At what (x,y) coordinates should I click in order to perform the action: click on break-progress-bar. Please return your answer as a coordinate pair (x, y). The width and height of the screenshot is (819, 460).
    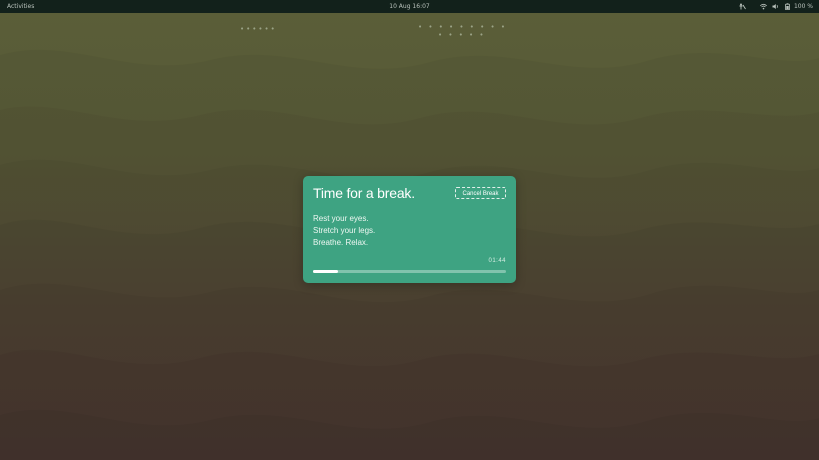
    Looking at the image, I should click on (409, 271).